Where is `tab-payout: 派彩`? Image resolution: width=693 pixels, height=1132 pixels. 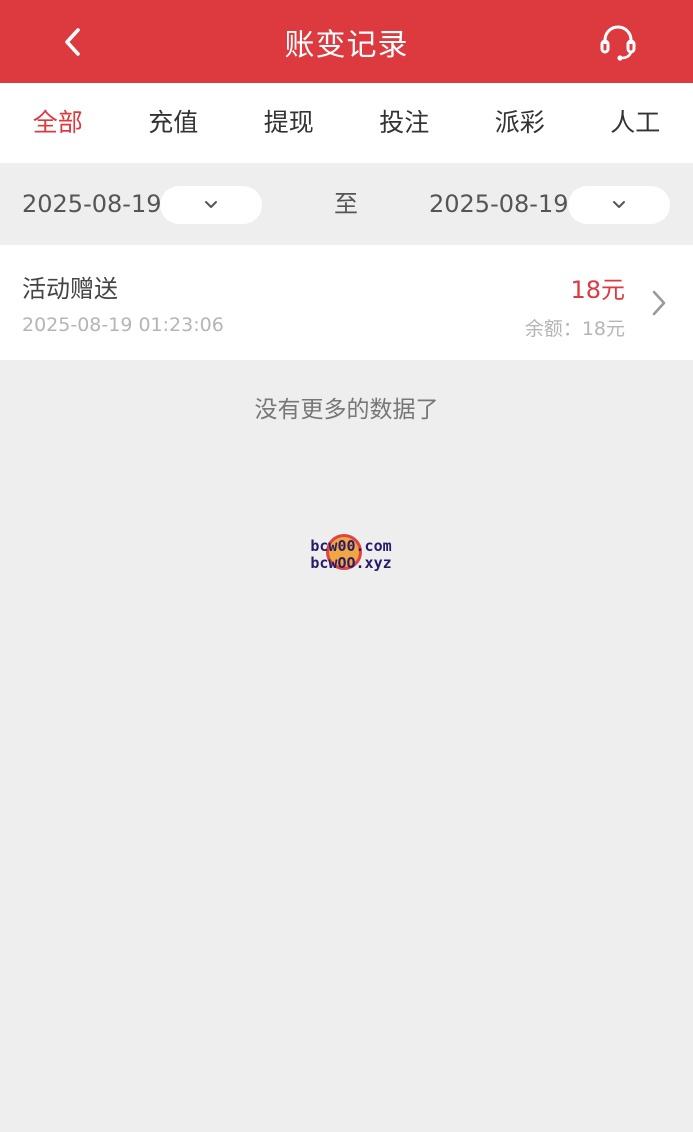
tab-payout: 派彩 is located at coordinates (520, 123).